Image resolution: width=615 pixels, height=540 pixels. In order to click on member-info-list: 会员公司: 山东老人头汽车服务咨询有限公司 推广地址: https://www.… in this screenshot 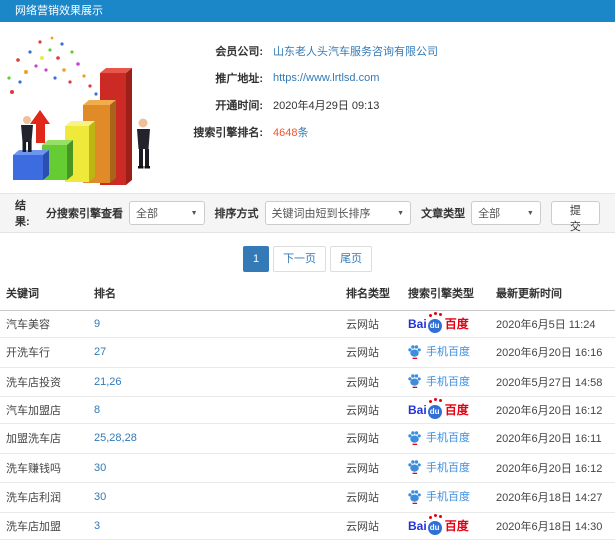, I will do `click(311, 83)`.